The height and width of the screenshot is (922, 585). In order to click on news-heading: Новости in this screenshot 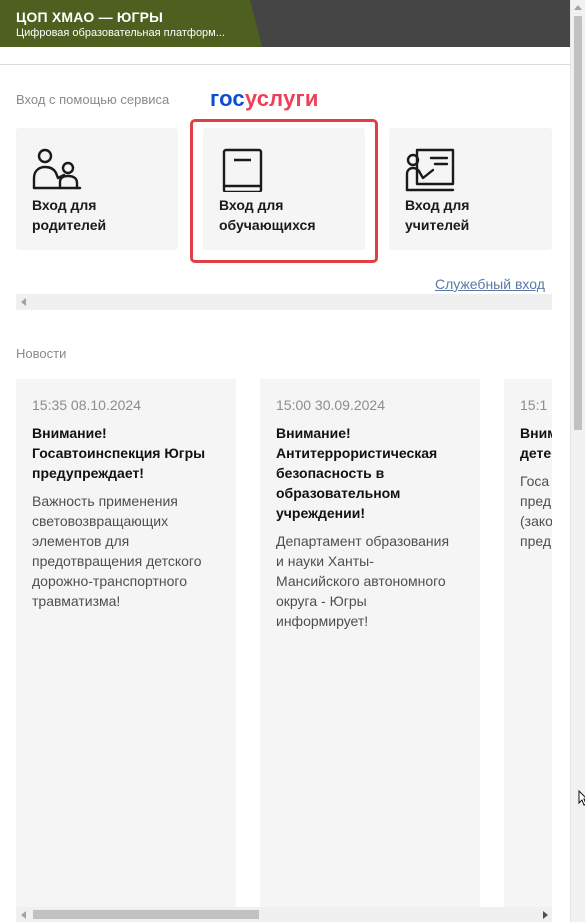, I will do `click(41, 353)`.